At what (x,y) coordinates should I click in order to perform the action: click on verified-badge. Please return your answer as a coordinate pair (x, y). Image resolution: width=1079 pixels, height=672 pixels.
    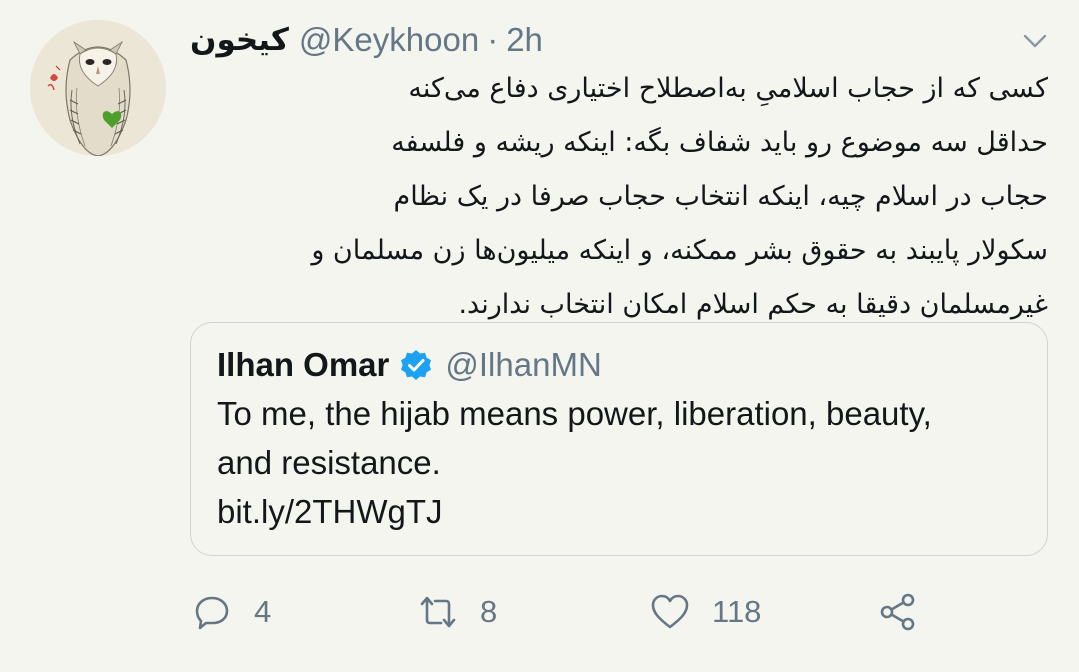
    Looking at the image, I should click on (416, 365).